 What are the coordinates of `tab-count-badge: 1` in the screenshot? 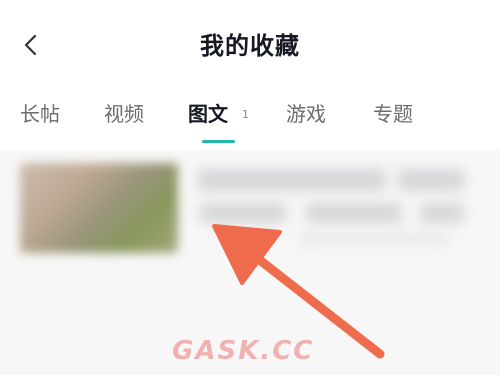 It's located at (245, 114).